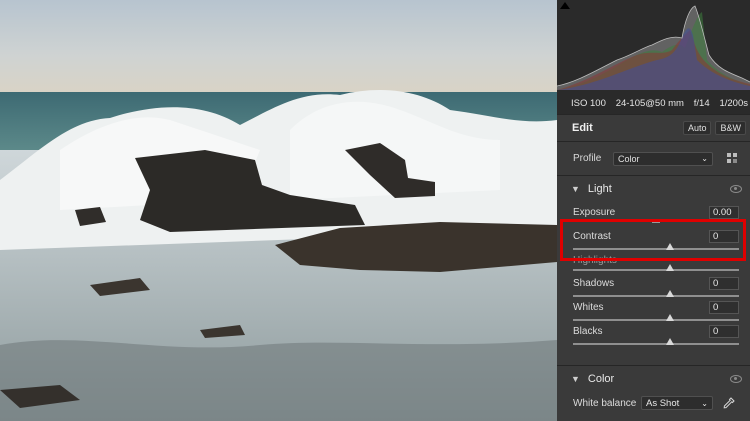 This screenshot has height=421, width=750. I want to click on slider-shadows: Shadows 0, so click(656, 288).